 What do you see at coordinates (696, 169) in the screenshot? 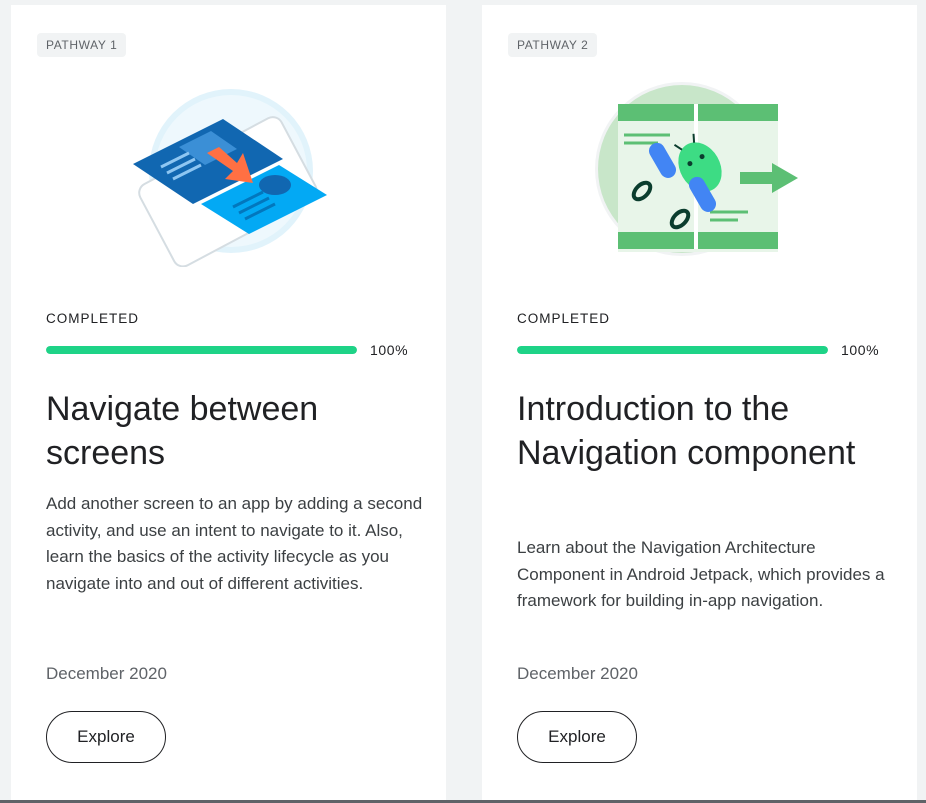
I see `navigation-component-illustration` at bounding box center [696, 169].